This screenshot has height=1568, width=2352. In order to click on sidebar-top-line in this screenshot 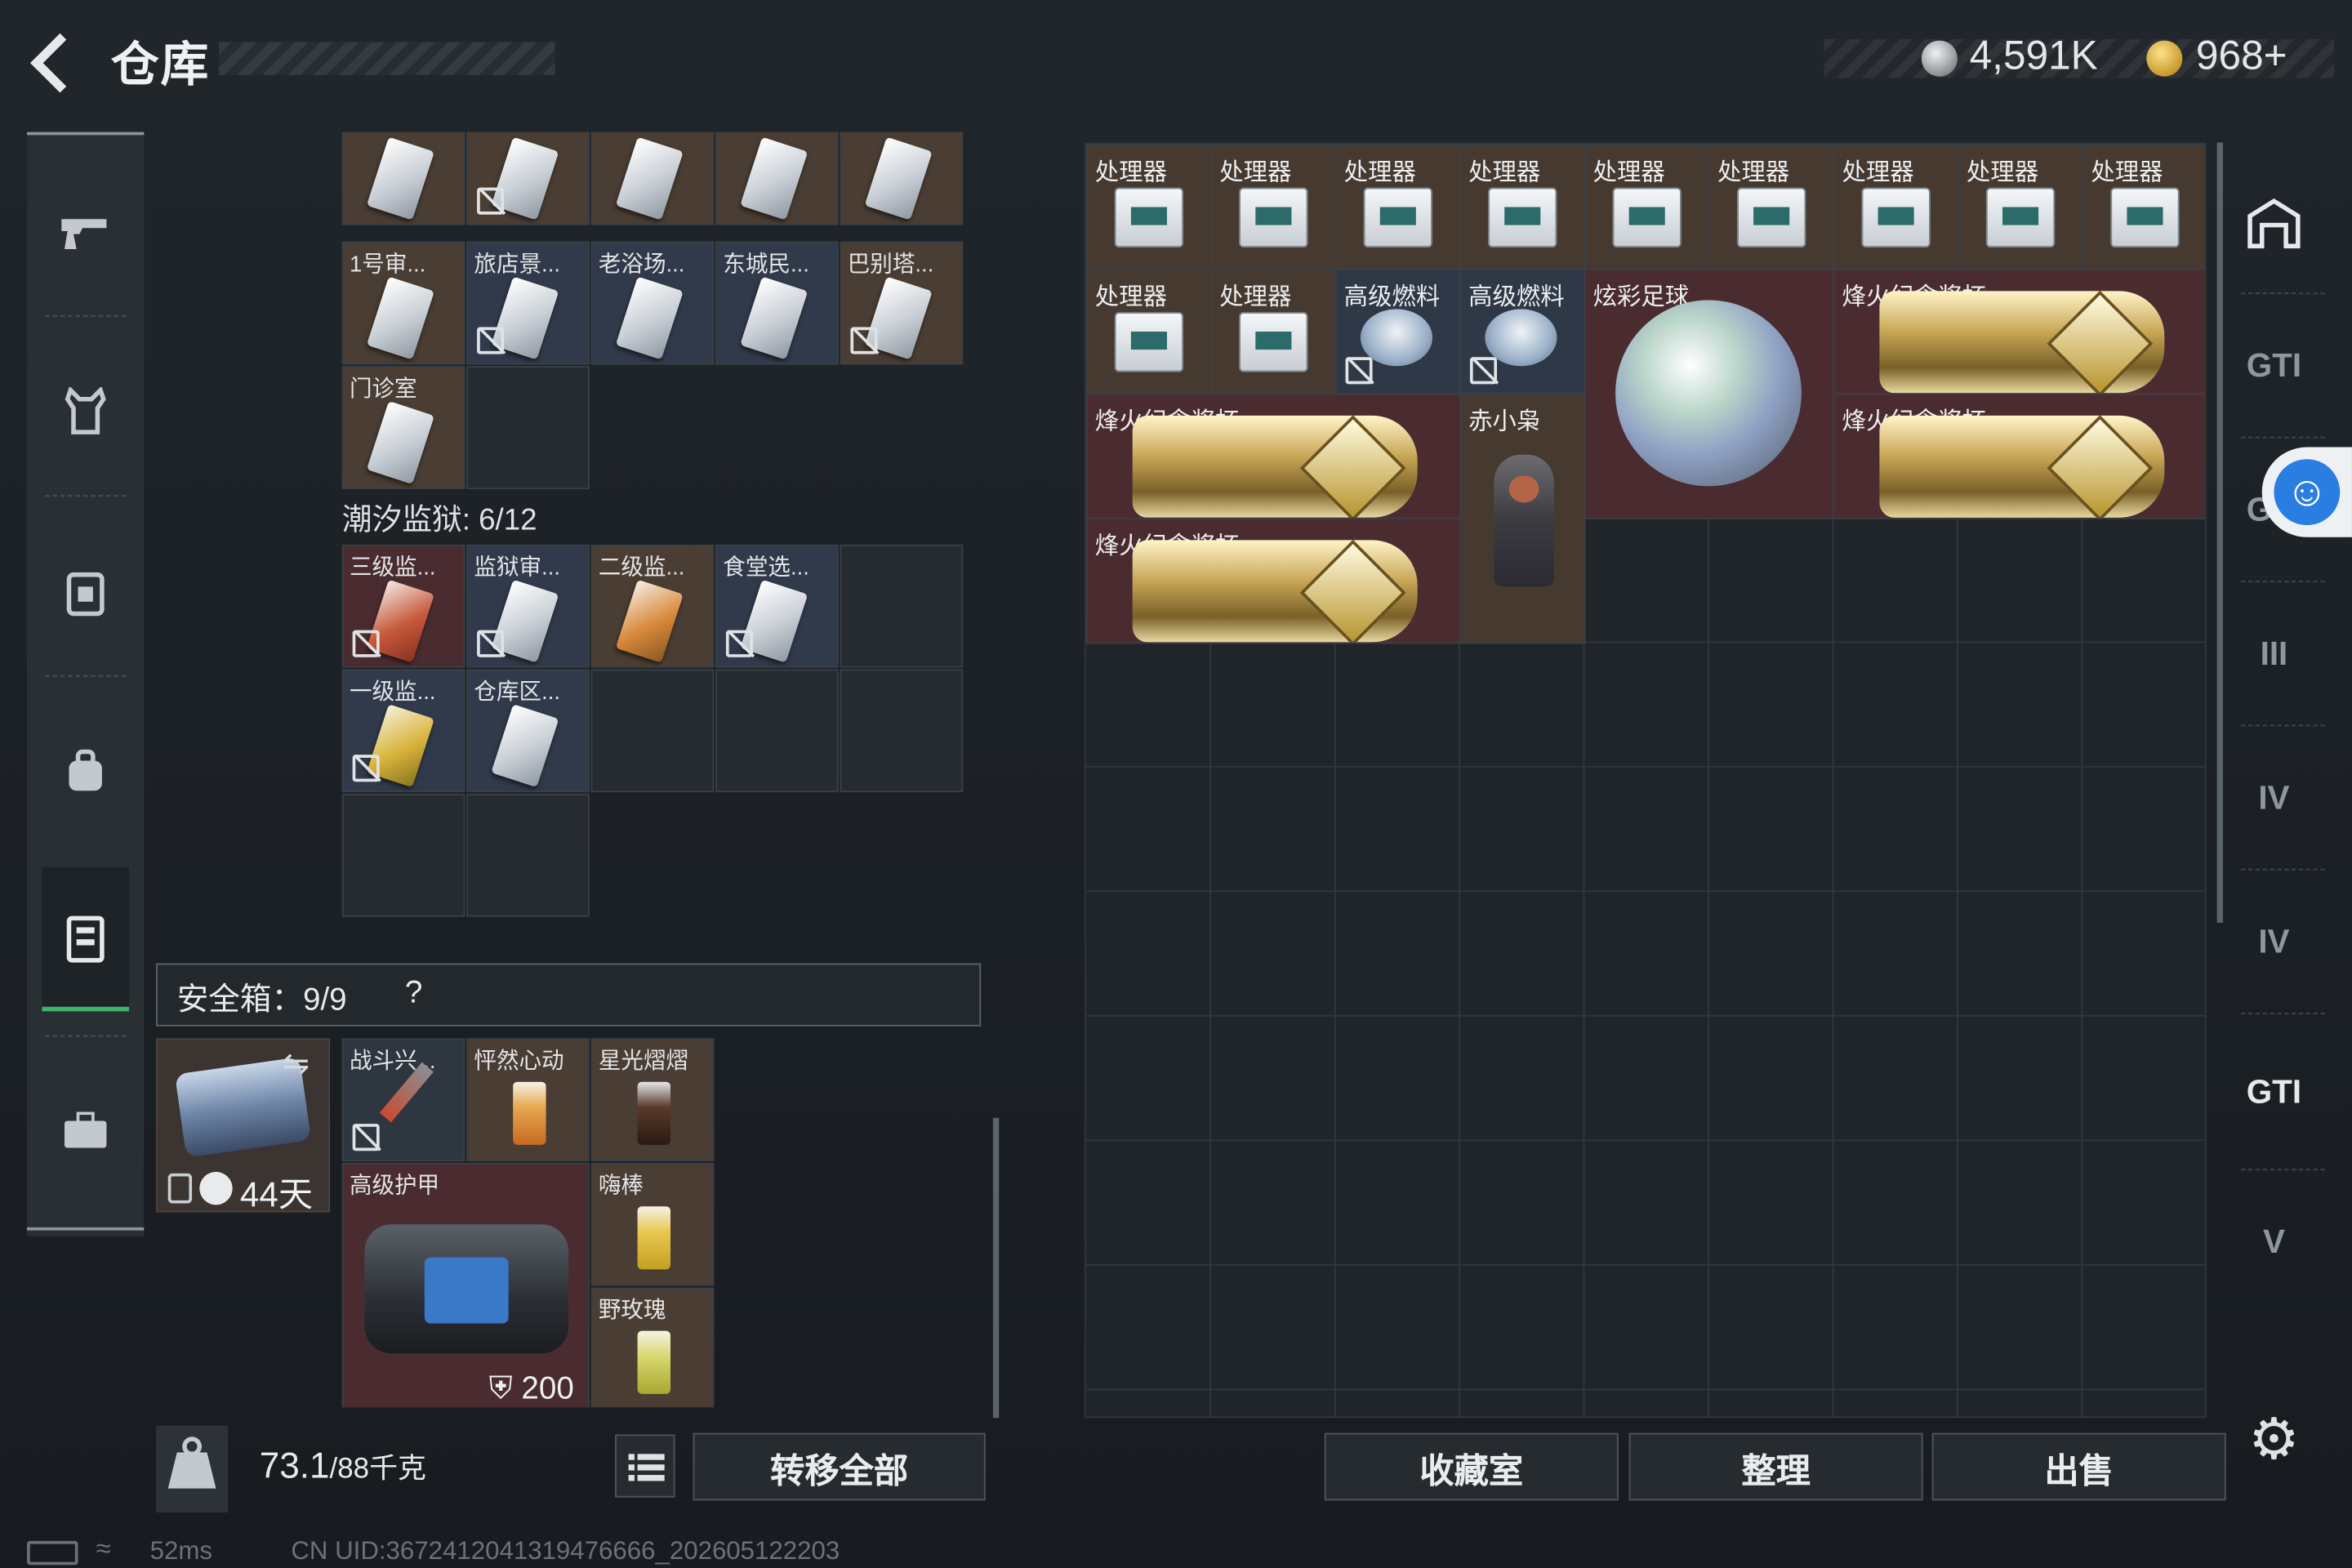, I will do `click(86, 133)`.